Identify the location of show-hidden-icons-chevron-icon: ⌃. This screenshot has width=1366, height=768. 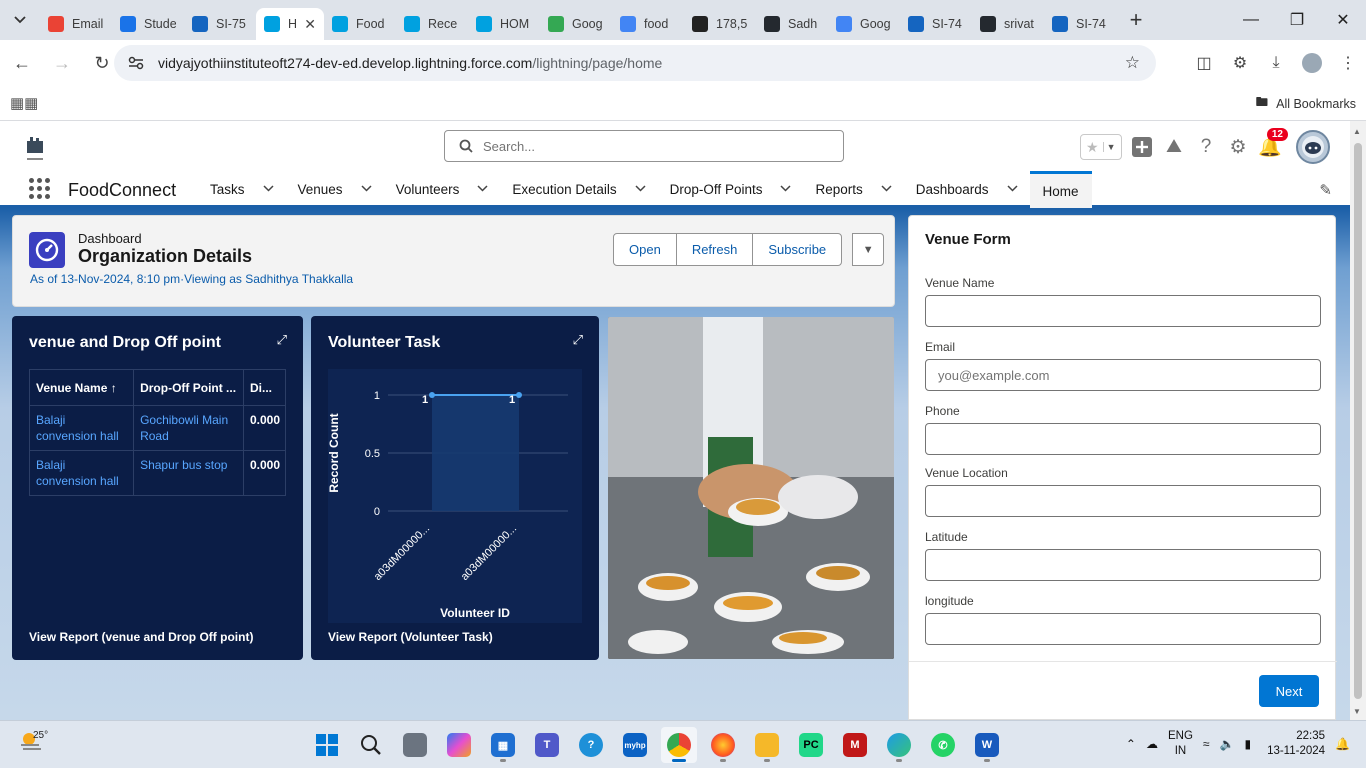
(1131, 744).